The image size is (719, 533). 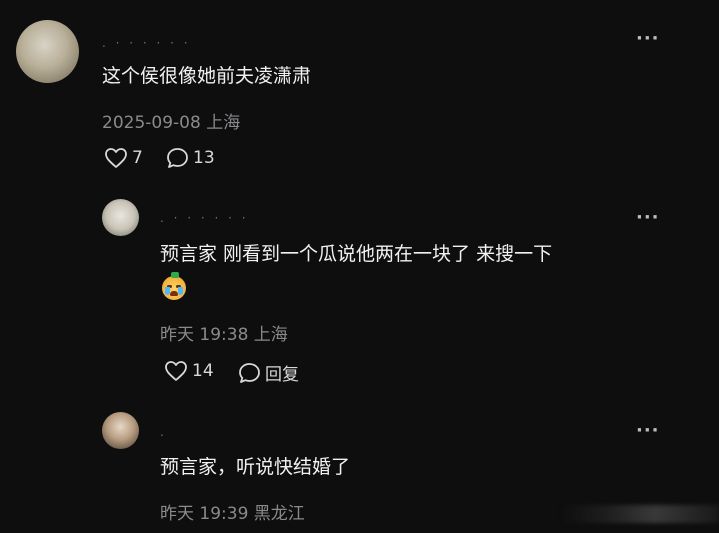 I want to click on like-button: 7, so click(x=123, y=158).